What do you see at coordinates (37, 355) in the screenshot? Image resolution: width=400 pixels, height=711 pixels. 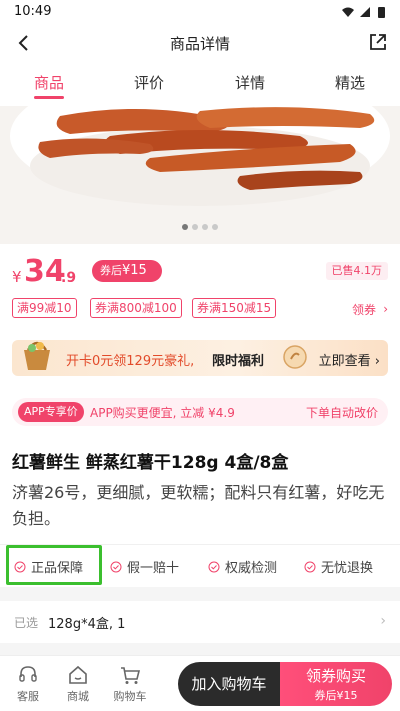 I see `gift-basket-icon` at bounding box center [37, 355].